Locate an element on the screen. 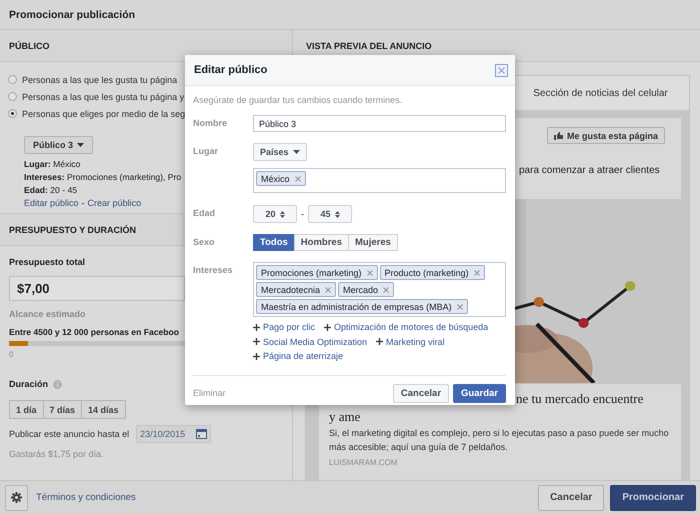  interest-tag: Mercado is located at coordinates (366, 289).